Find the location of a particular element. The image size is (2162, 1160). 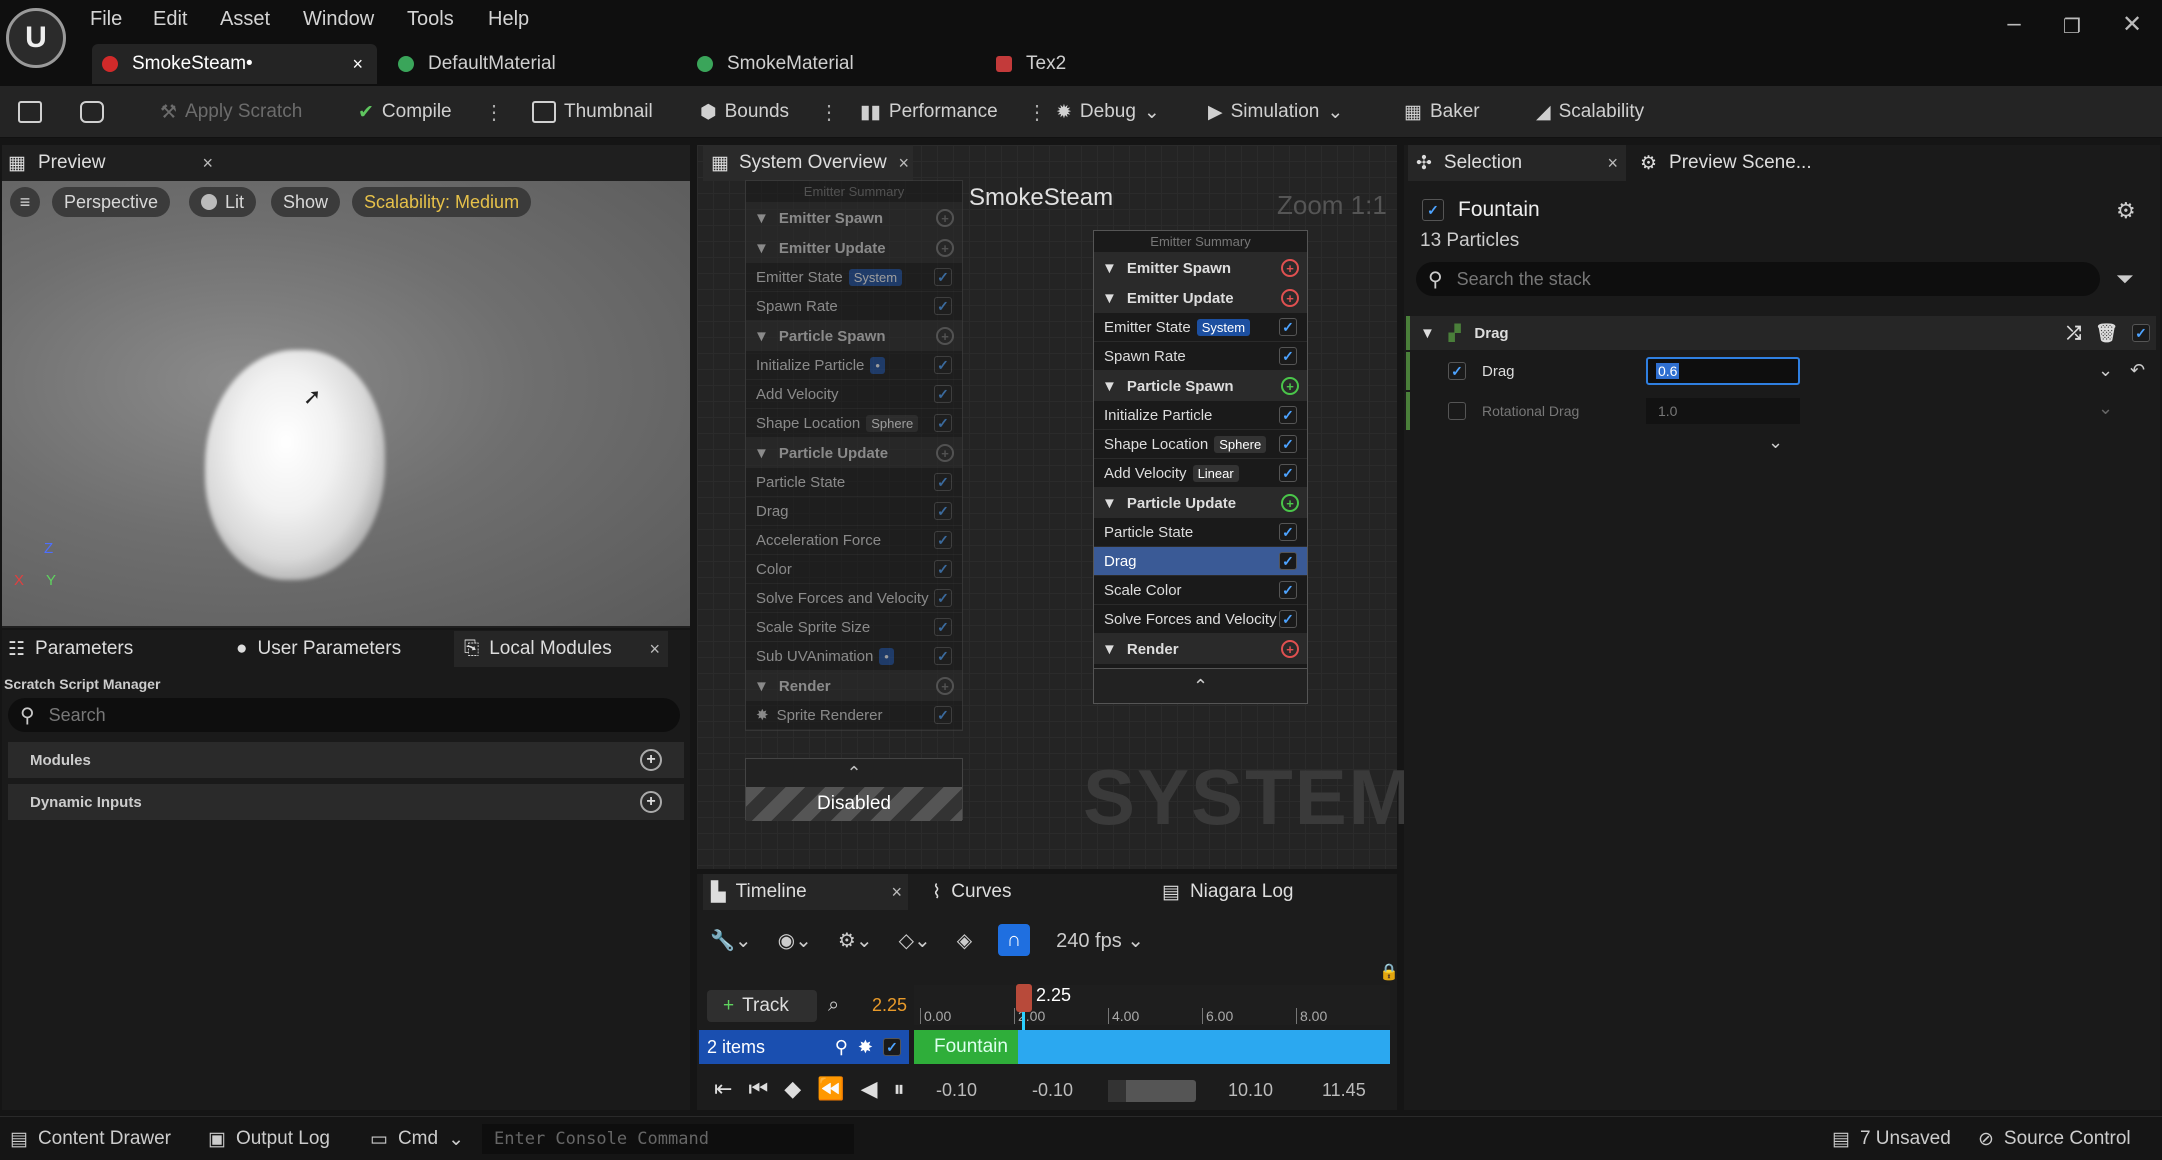

module-emitter-state: Emitter State System ✓ is located at coordinates (854, 277).